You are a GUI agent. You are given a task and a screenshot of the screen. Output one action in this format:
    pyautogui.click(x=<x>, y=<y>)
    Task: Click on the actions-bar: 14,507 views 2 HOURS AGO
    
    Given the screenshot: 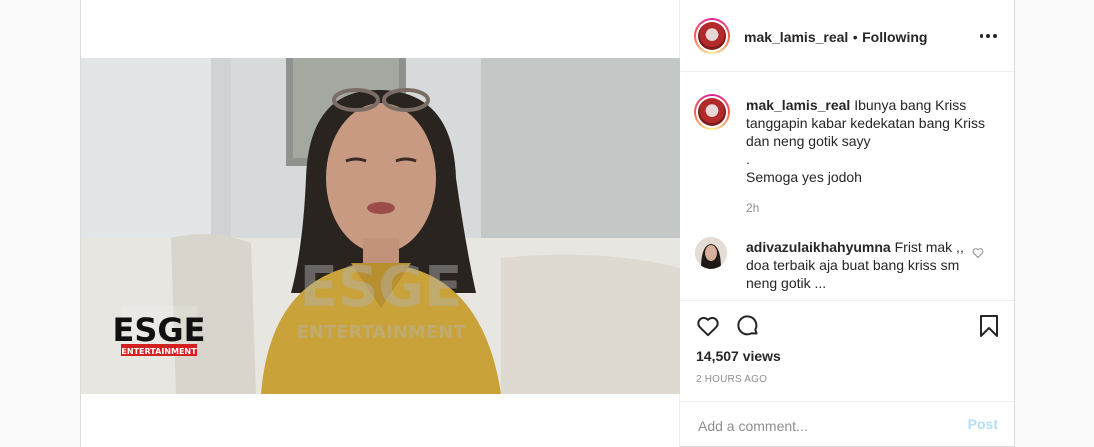 What is the action you would take?
    pyautogui.click(x=847, y=351)
    